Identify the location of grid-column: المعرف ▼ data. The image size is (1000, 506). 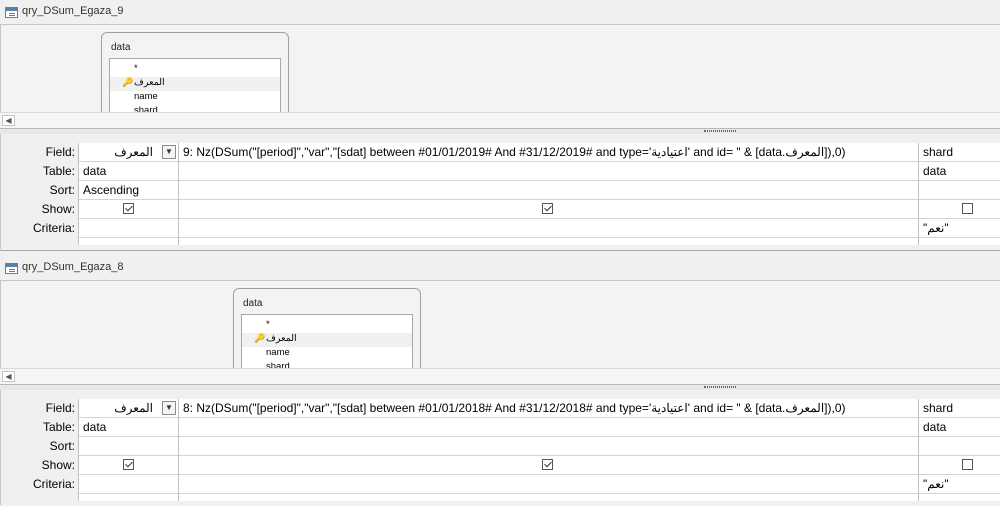
(128, 450).